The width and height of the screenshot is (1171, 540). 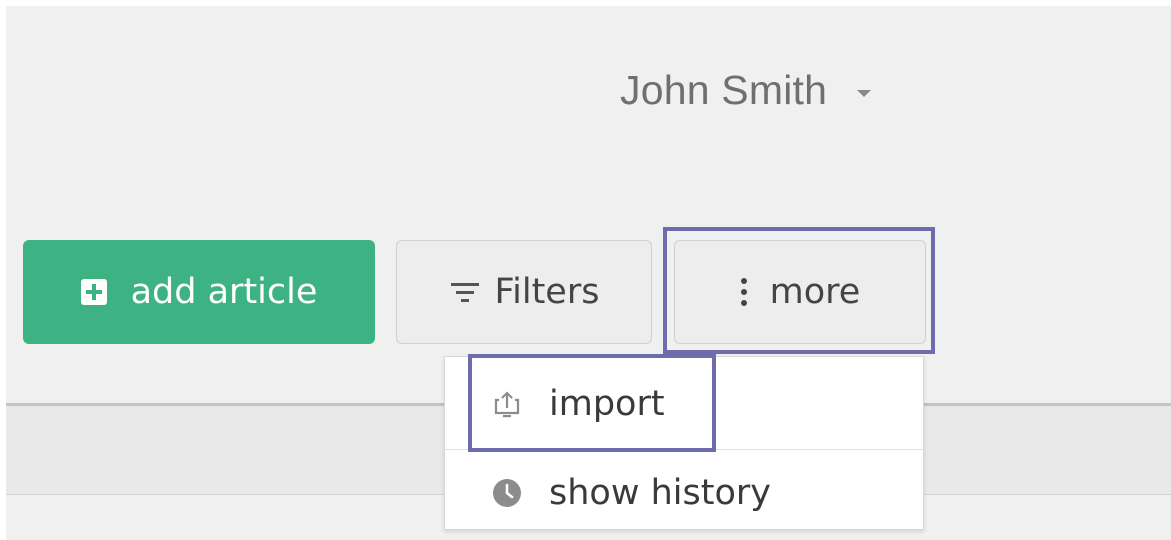 What do you see at coordinates (507, 492) in the screenshot?
I see `clock-icon` at bounding box center [507, 492].